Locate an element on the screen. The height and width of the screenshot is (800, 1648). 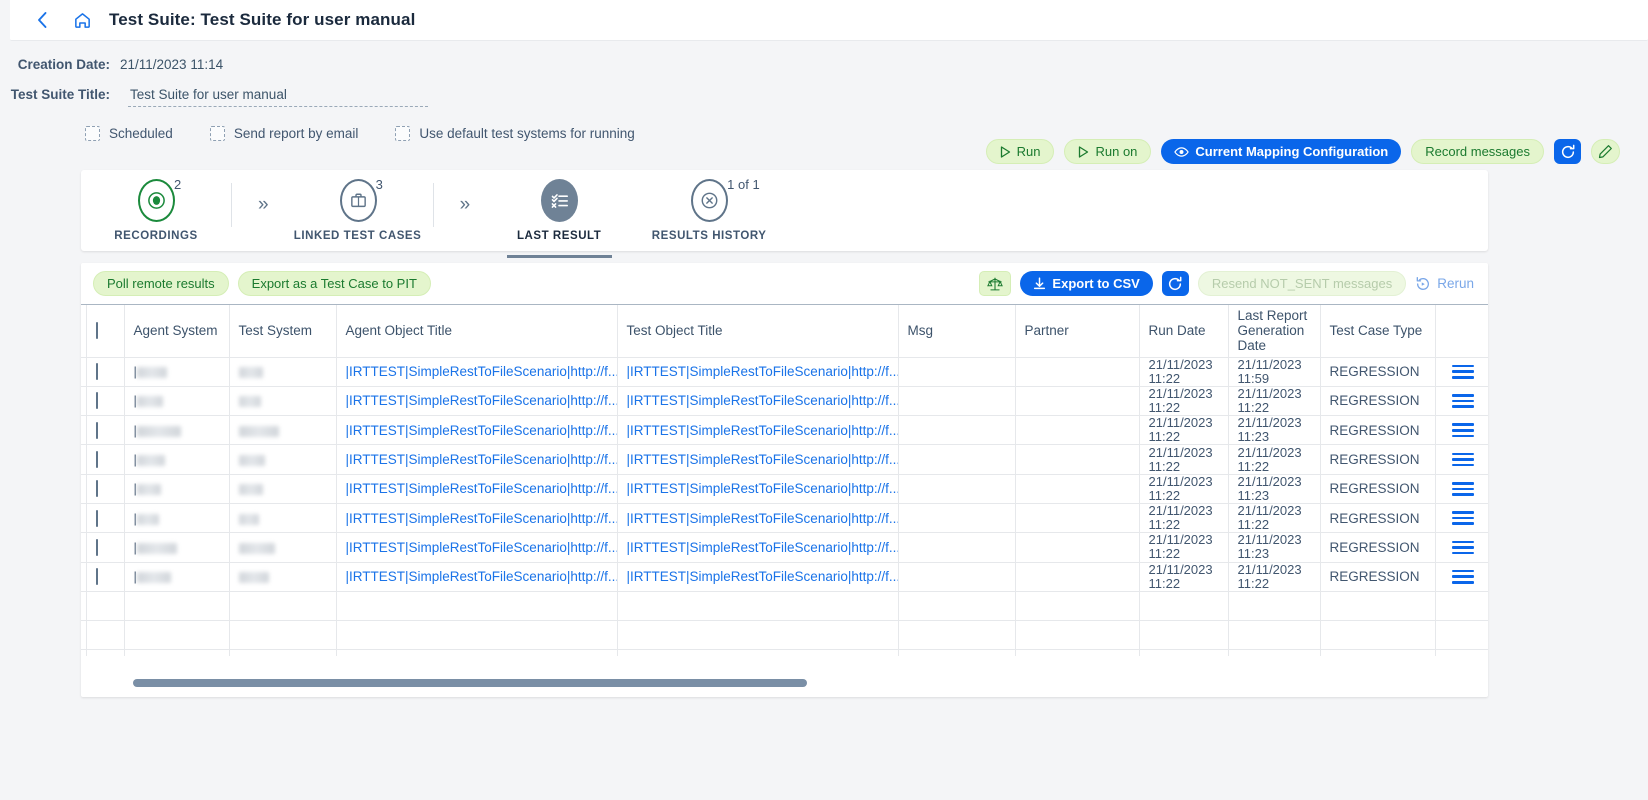
select-all-checkbox is located at coordinates (96, 331).